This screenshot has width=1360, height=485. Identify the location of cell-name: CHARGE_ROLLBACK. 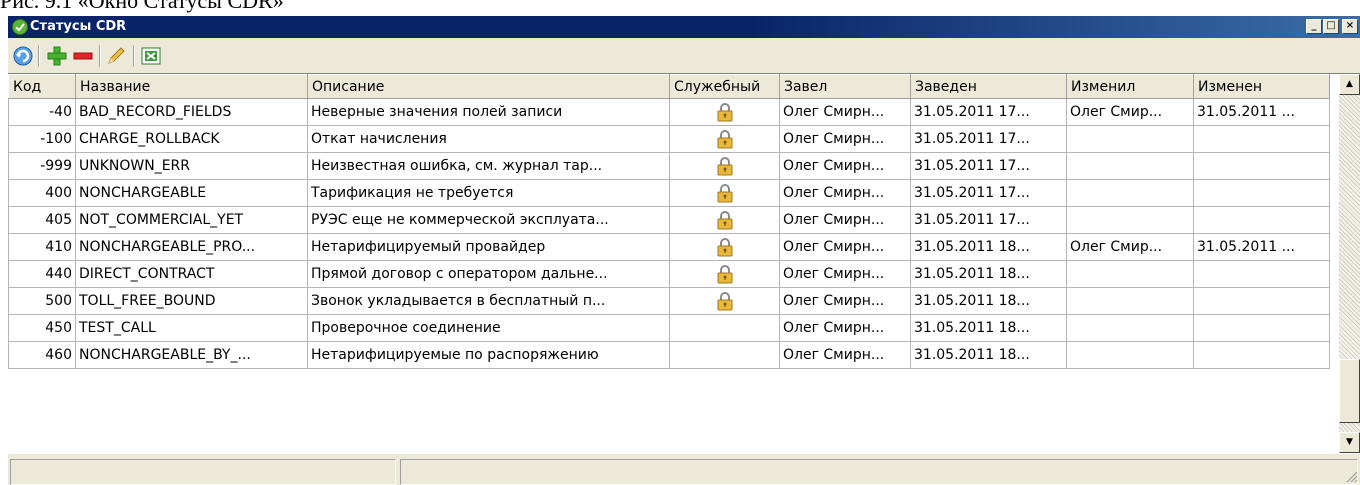
(191, 139).